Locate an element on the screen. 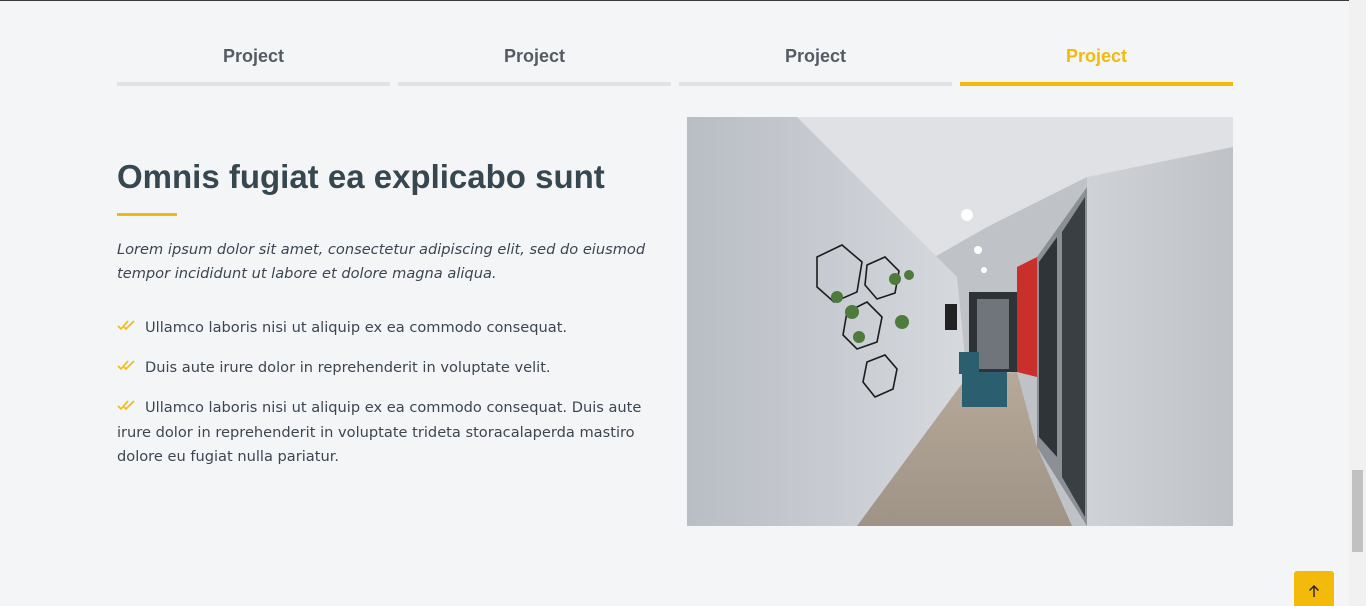  tab-project-2: Project is located at coordinates (534, 62).